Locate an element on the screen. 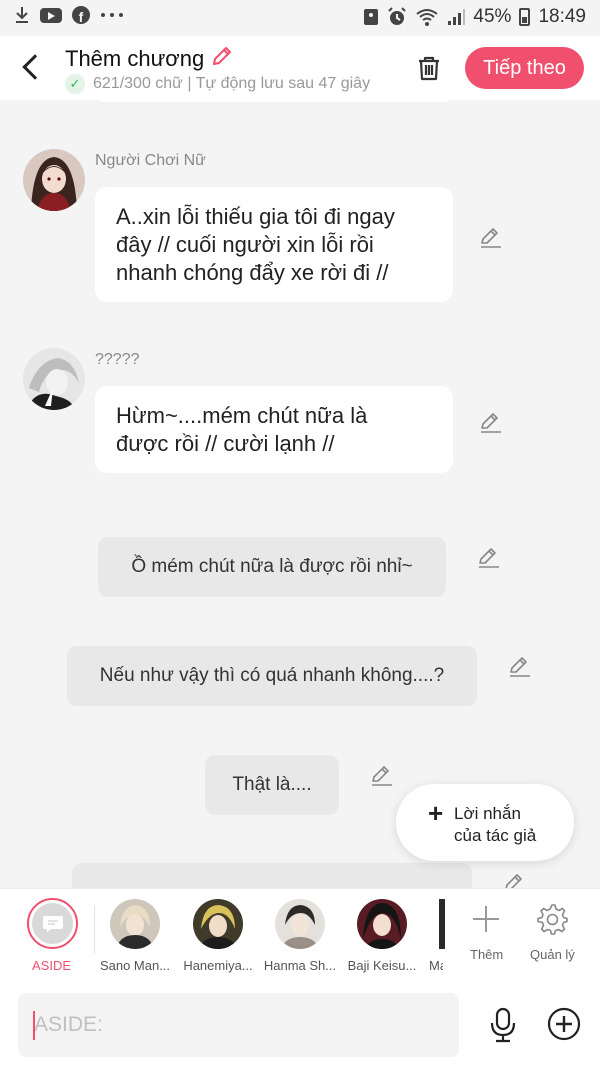 Image resolution: width=600 pixels, height=1067 pixels. battery-percent: 45% is located at coordinates (492, 16).